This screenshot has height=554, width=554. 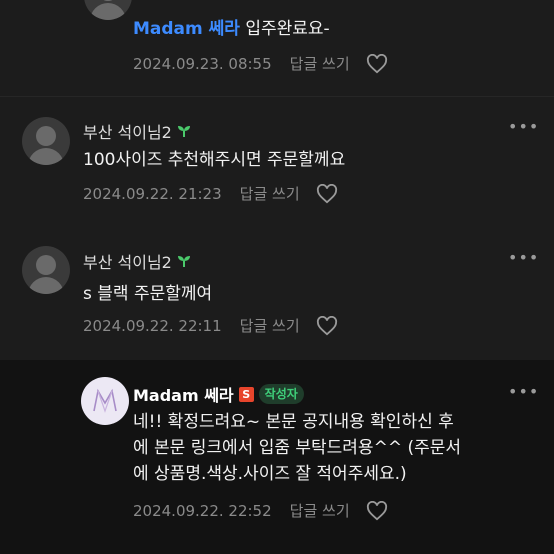 I want to click on comment-date: 2024.09.22. 22:52, so click(x=202, y=510).